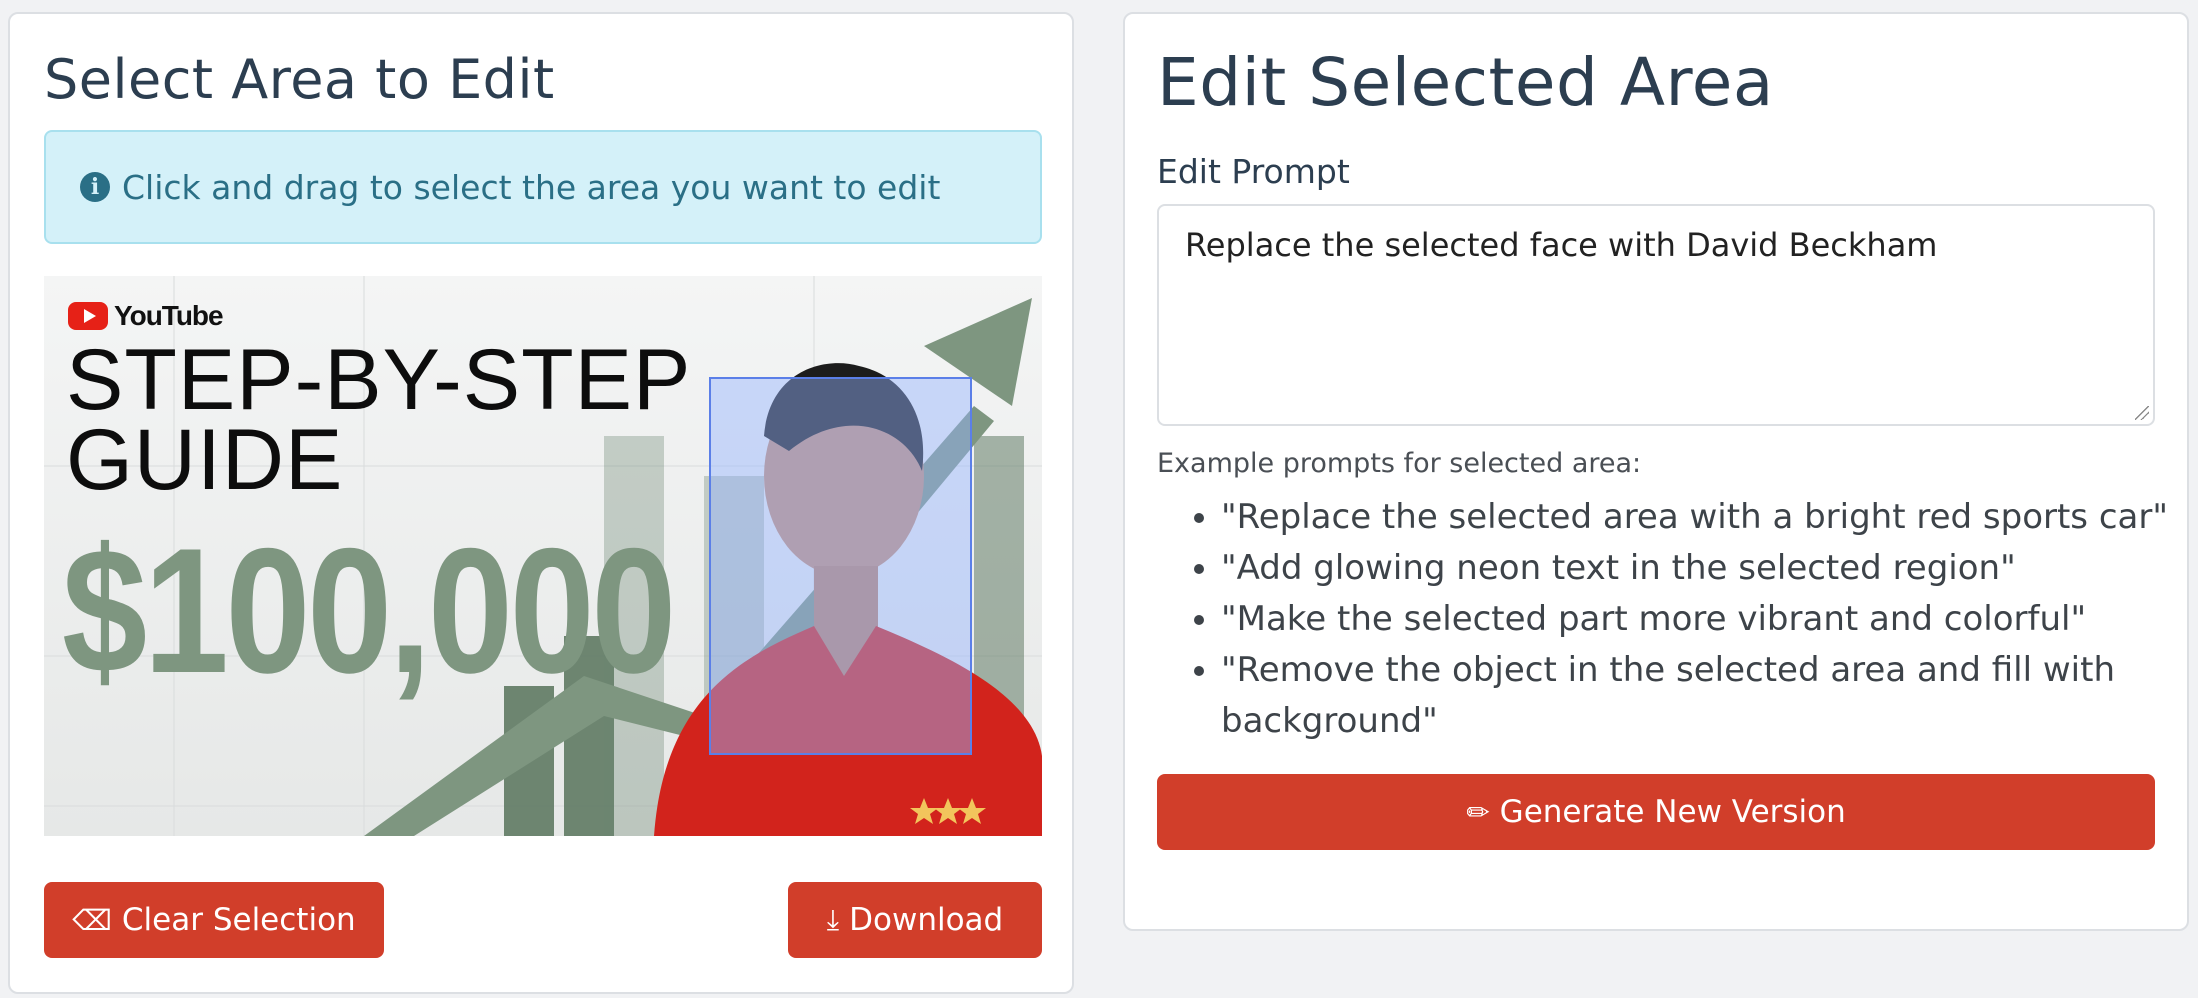  What do you see at coordinates (205, 460) in the screenshot?
I see `headline-line-2: GUIDE` at bounding box center [205, 460].